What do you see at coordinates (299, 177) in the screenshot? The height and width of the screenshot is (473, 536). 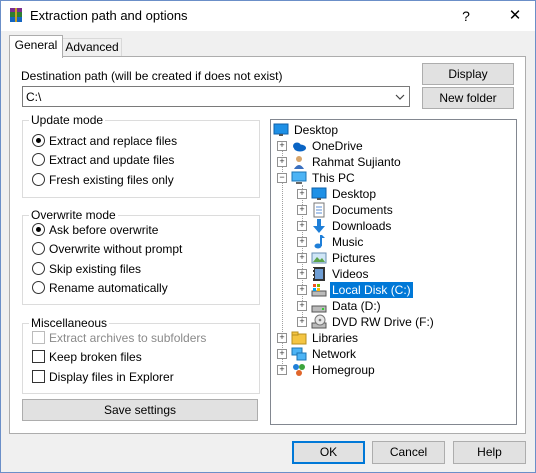 I see `computer-icon` at bounding box center [299, 177].